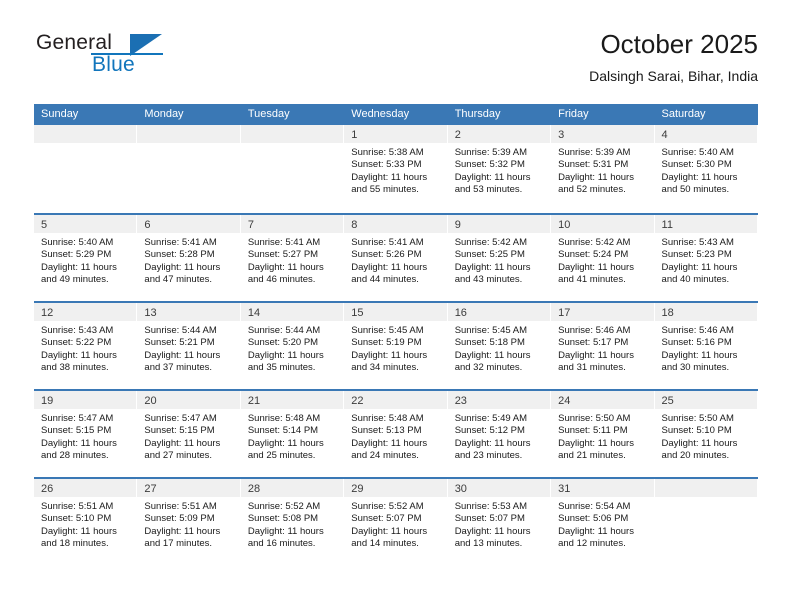 The height and width of the screenshot is (612, 792). Describe the element at coordinates (561, 135) in the screenshot. I see `day-number: 3` at that location.